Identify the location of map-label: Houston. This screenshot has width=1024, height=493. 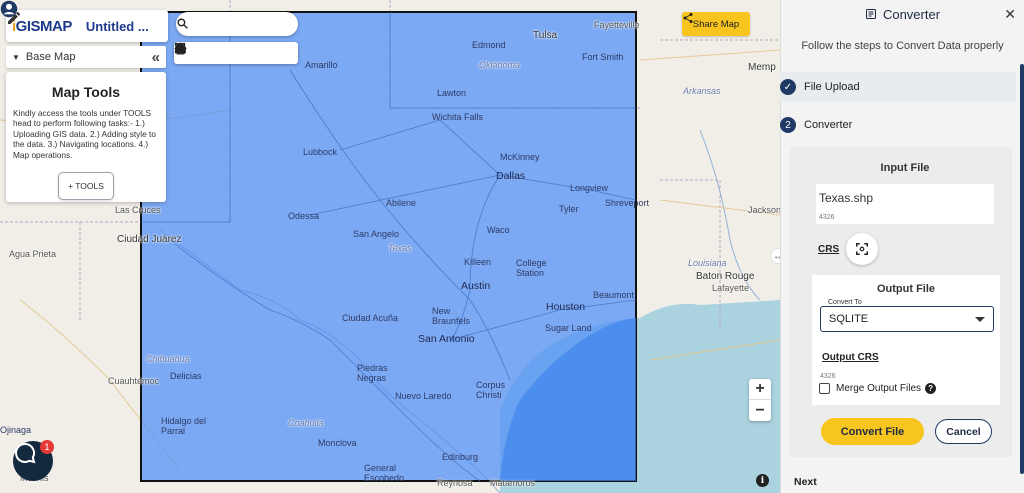
(566, 307).